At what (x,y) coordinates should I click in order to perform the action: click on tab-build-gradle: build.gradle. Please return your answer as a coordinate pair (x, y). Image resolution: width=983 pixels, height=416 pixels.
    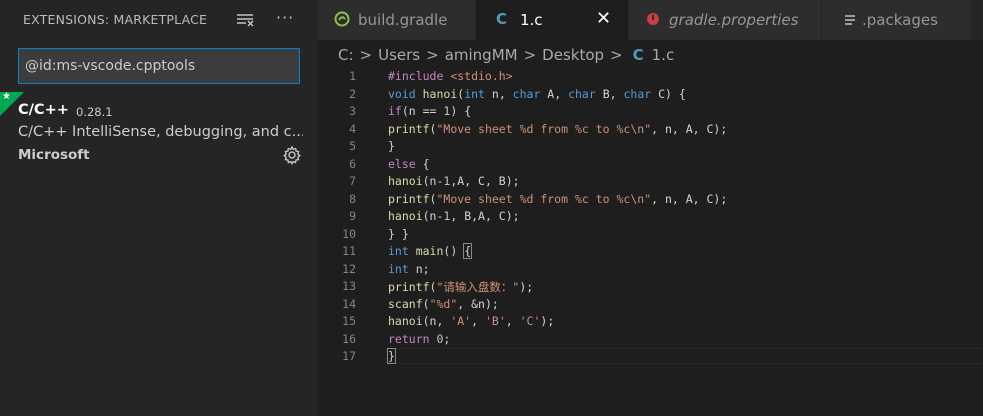
    Looking at the image, I should click on (397, 20).